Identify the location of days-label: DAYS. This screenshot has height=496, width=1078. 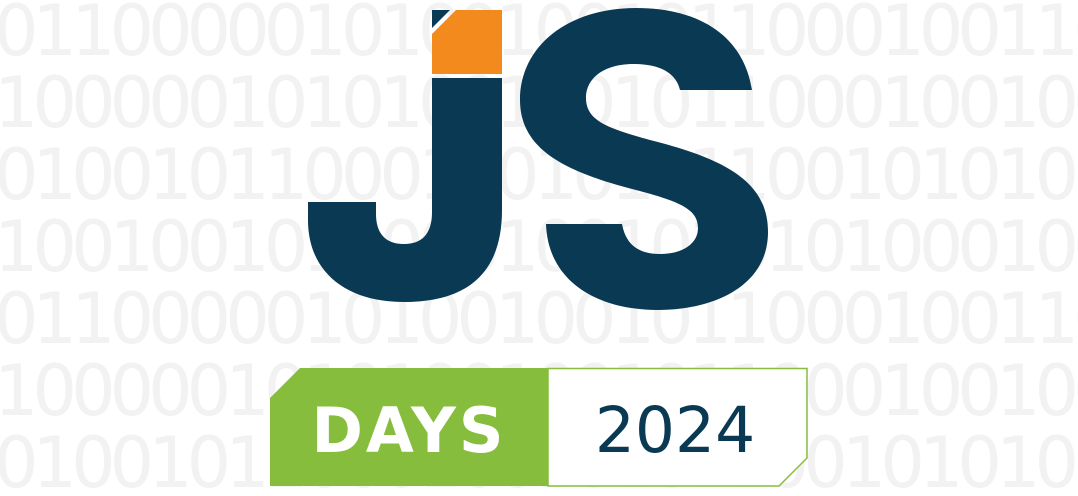
(408, 430).